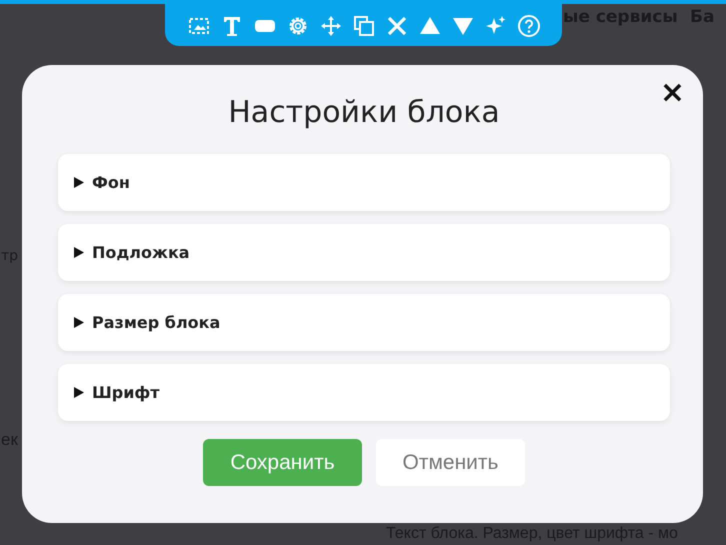 Image resolution: width=726 pixels, height=545 pixels. Describe the element at coordinates (364, 113) in the screenshot. I see `dialog-title: Настройки блока` at that location.